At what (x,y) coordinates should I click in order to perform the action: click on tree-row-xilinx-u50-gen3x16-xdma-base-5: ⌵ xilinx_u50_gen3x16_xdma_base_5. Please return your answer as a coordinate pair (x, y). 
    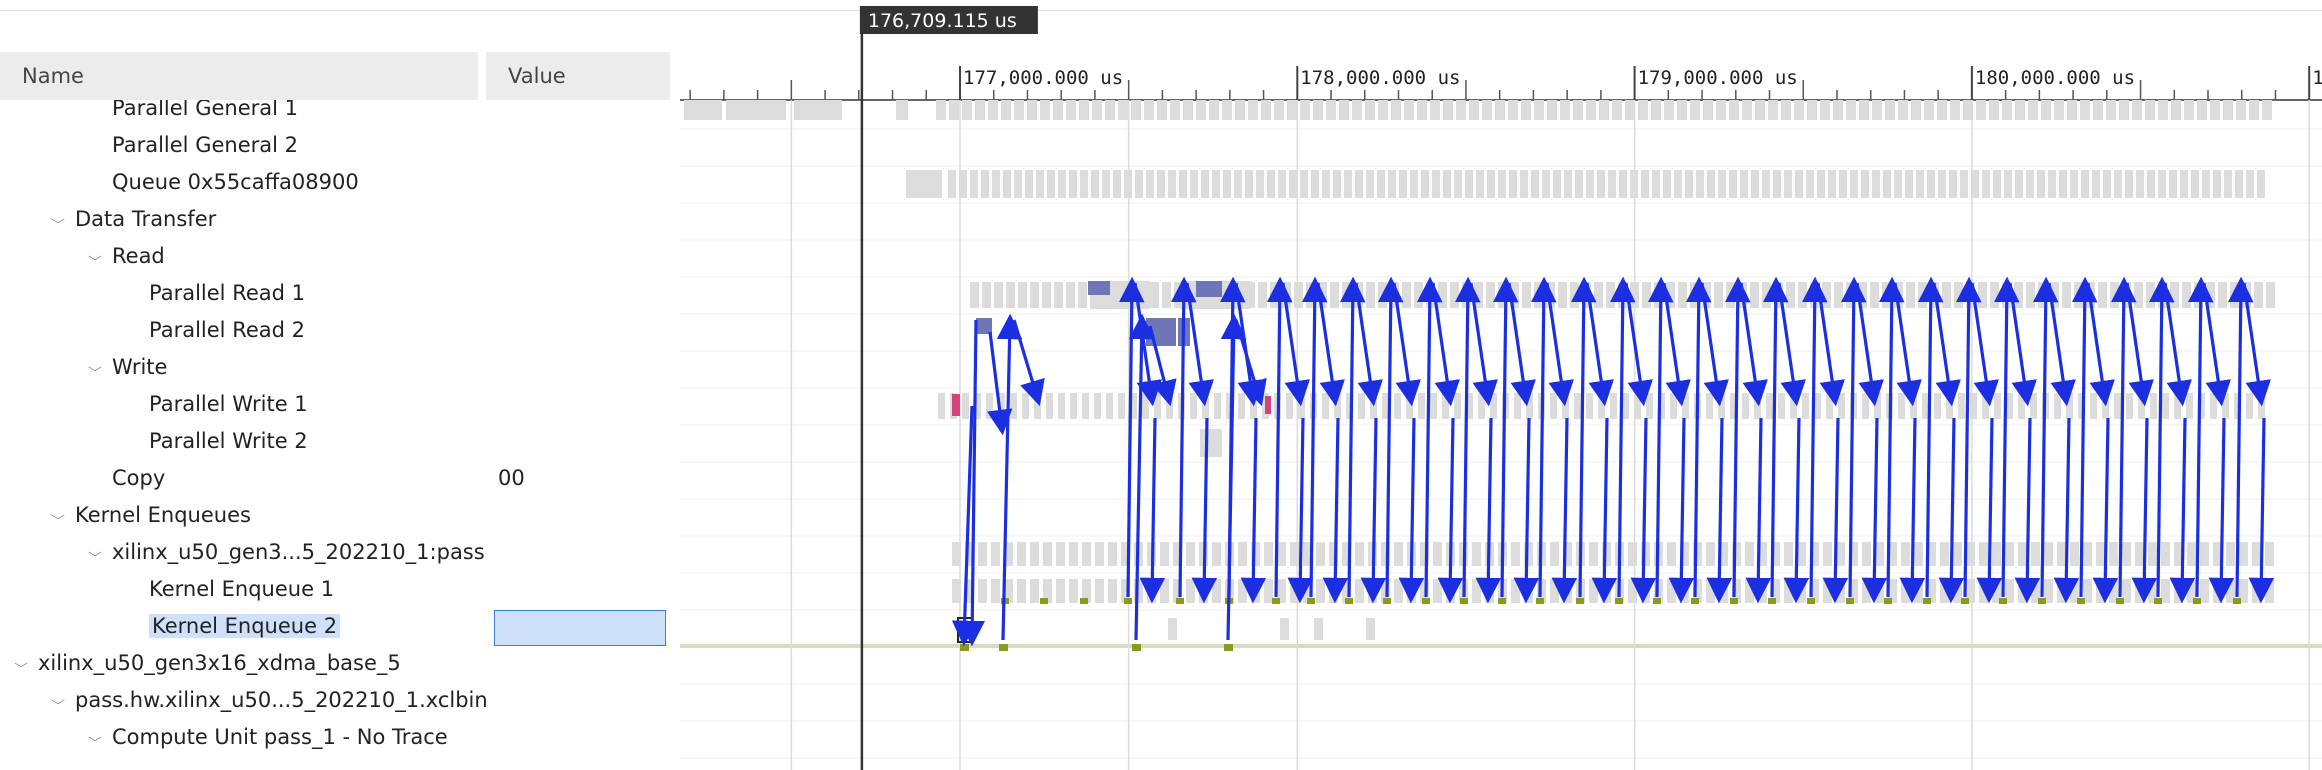
    Looking at the image, I should click on (340, 665).